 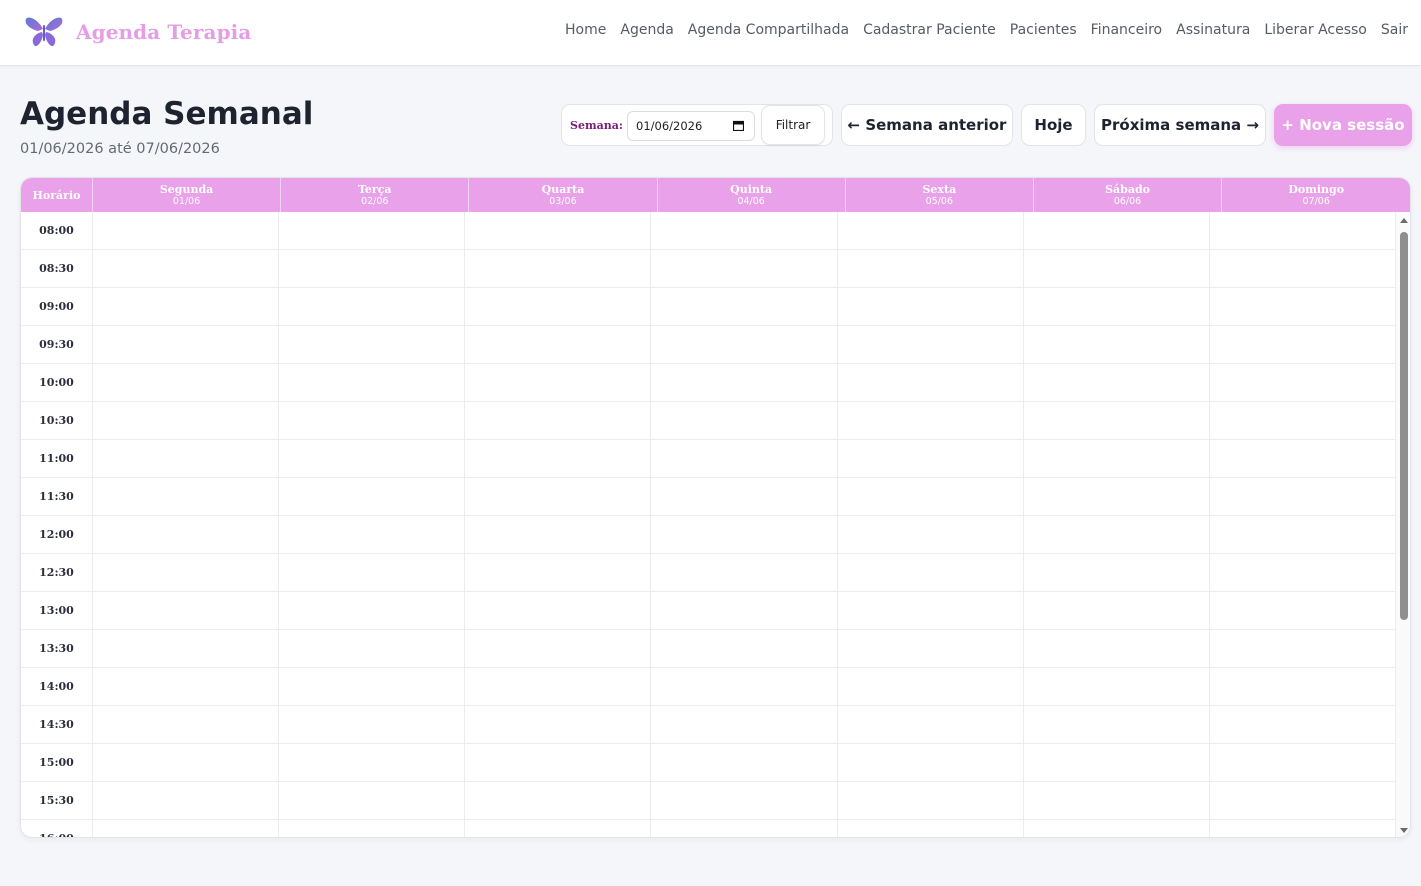 I want to click on nav-liberar-acesso: Liberar Acesso, so click(x=1315, y=30).